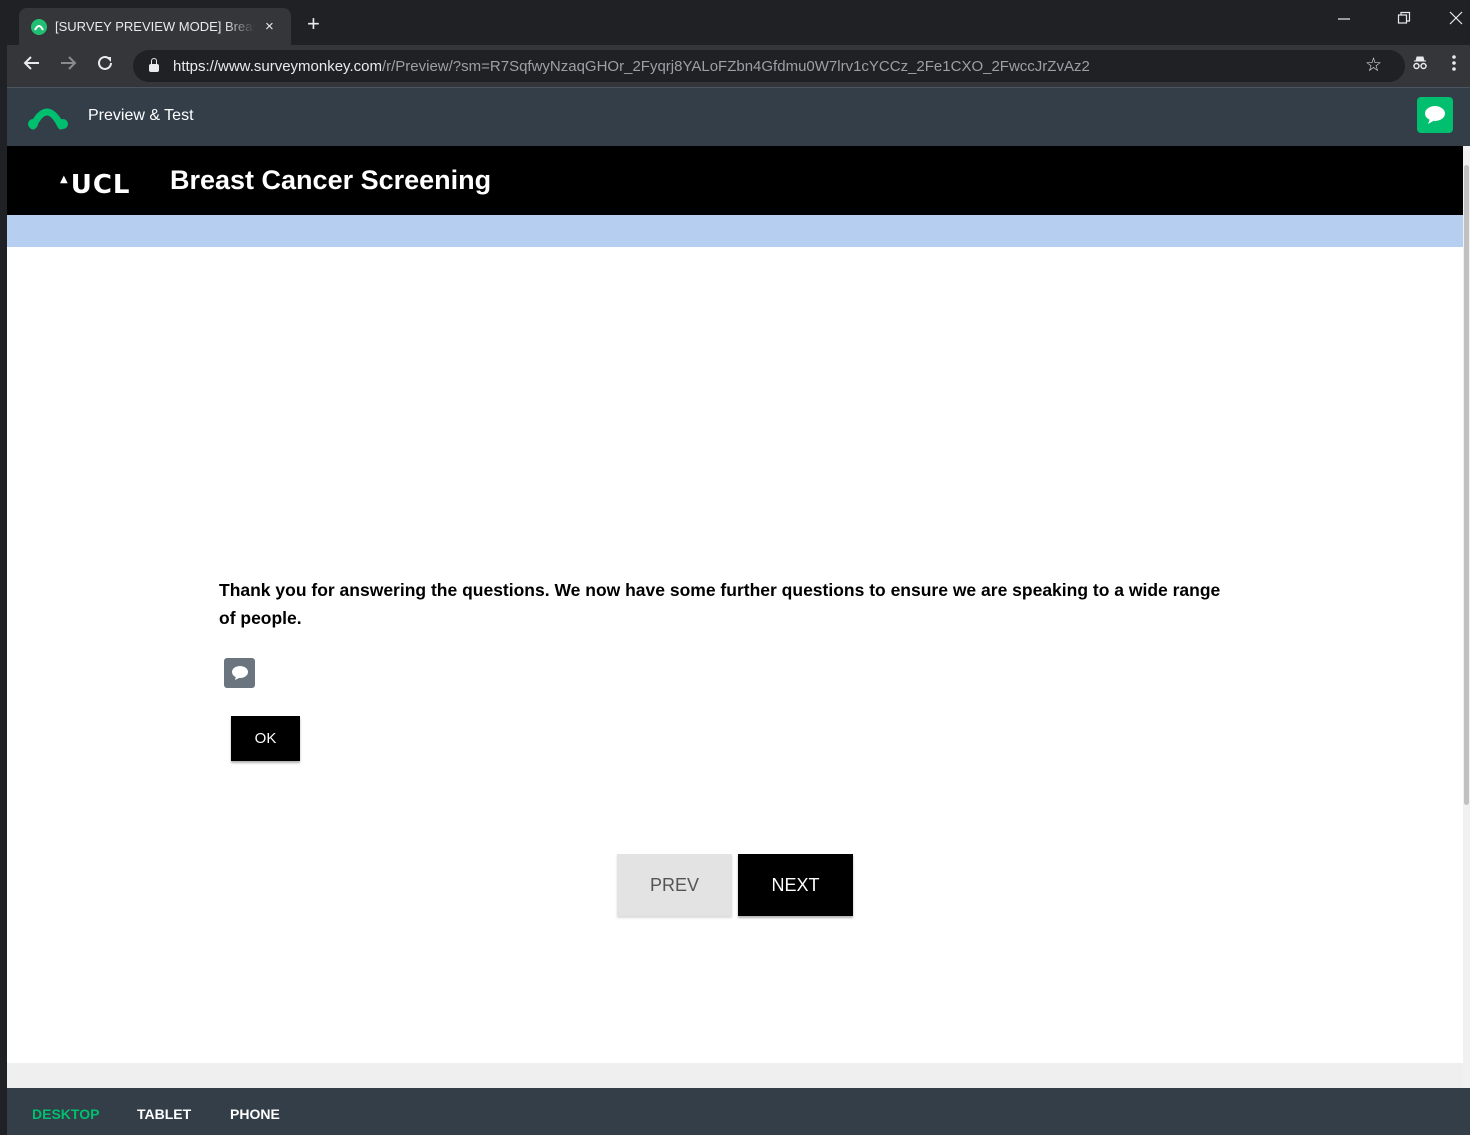 The height and width of the screenshot is (1135, 1470). What do you see at coordinates (735, 180) in the screenshot?
I see `survey-header: ▲UCL Breast Cancer Screening` at bounding box center [735, 180].